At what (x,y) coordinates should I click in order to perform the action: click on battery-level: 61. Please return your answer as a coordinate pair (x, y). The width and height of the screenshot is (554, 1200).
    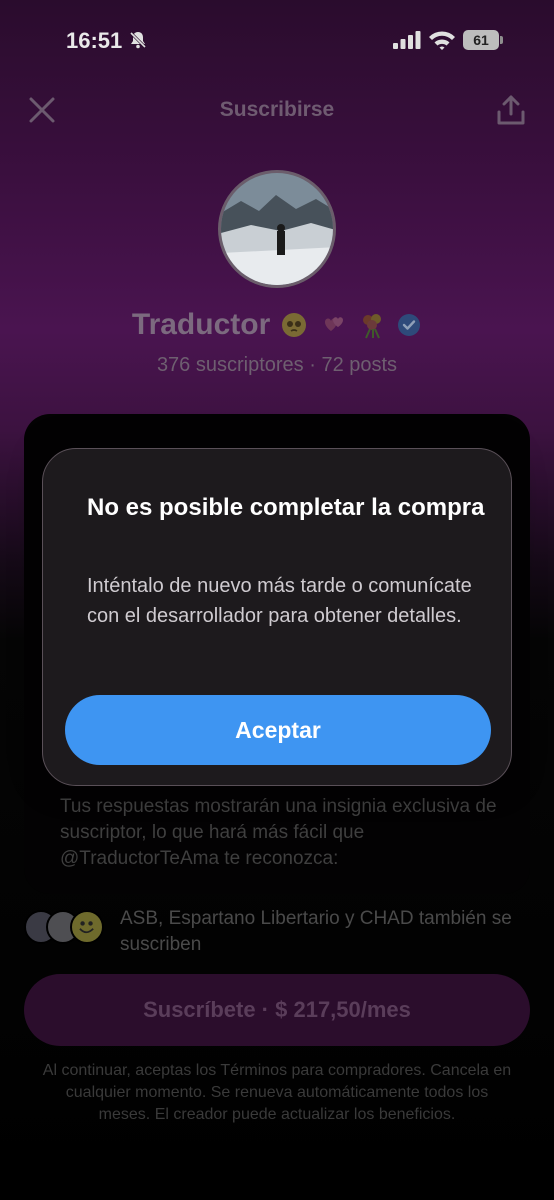
    Looking at the image, I should click on (481, 40).